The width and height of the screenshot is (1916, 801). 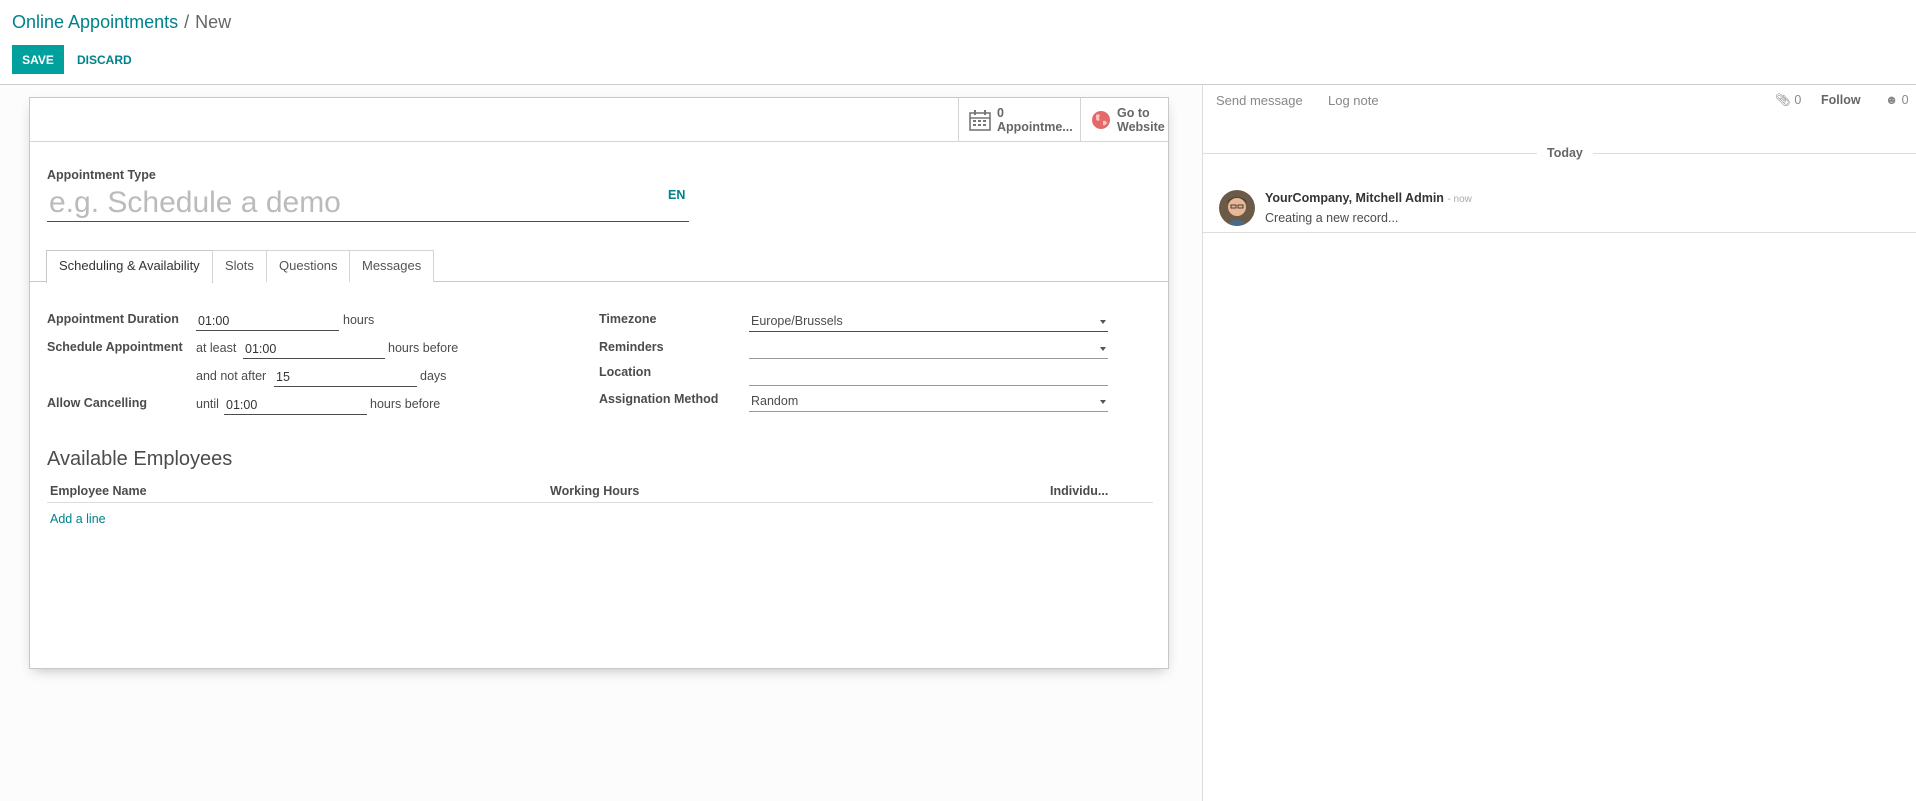 I want to click on at-least-suffix: hours before, so click(x=423, y=348).